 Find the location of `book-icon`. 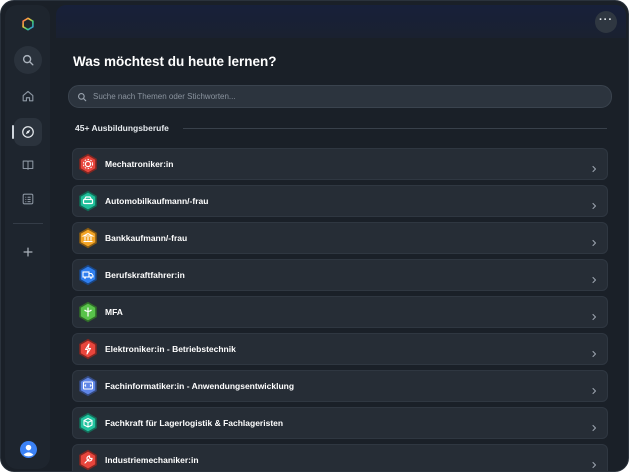

book-icon is located at coordinates (28, 165).